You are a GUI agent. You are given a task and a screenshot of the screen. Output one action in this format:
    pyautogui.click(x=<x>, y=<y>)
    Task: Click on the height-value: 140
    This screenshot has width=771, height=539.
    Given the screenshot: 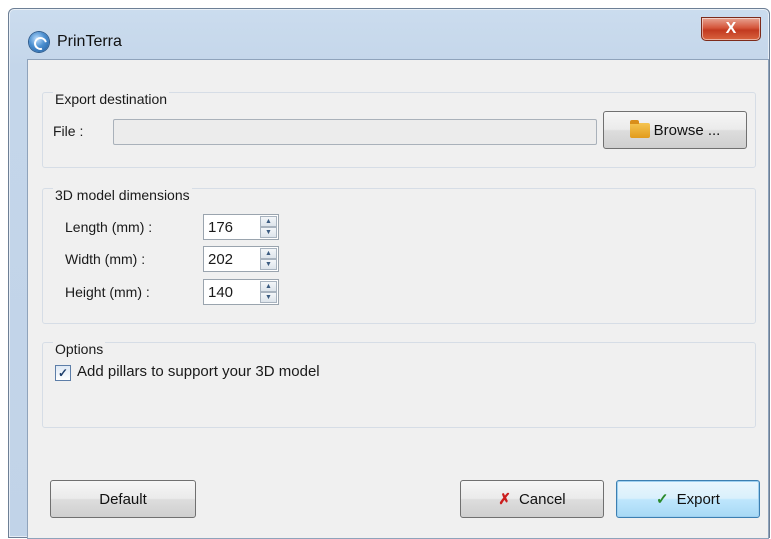 What is the action you would take?
    pyautogui.click(x=220, y=292)
    